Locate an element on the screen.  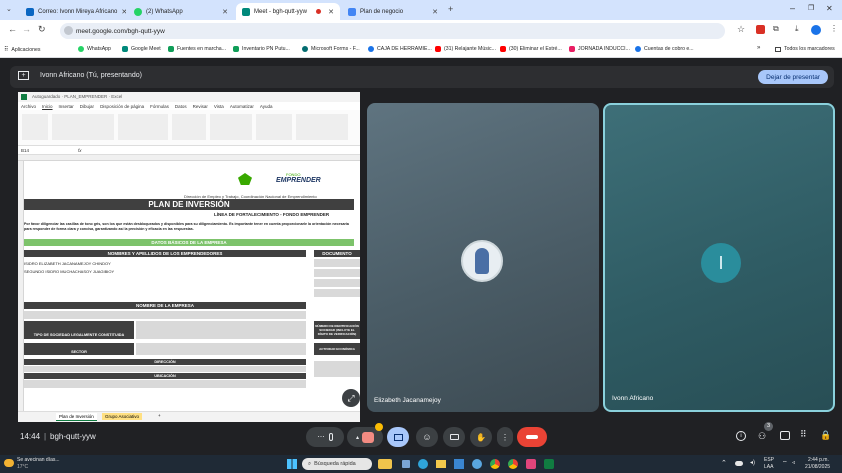
menu-ayuda: Ayuda is located at coordinates (266, 106).